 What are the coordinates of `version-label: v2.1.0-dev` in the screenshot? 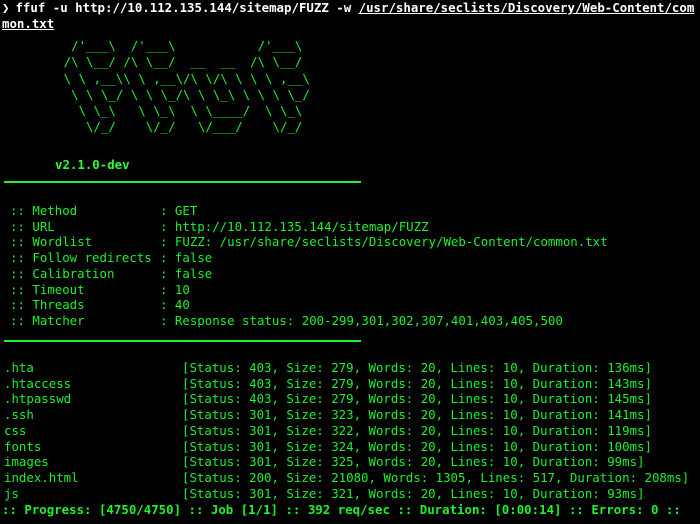 It's located at (92, 164).